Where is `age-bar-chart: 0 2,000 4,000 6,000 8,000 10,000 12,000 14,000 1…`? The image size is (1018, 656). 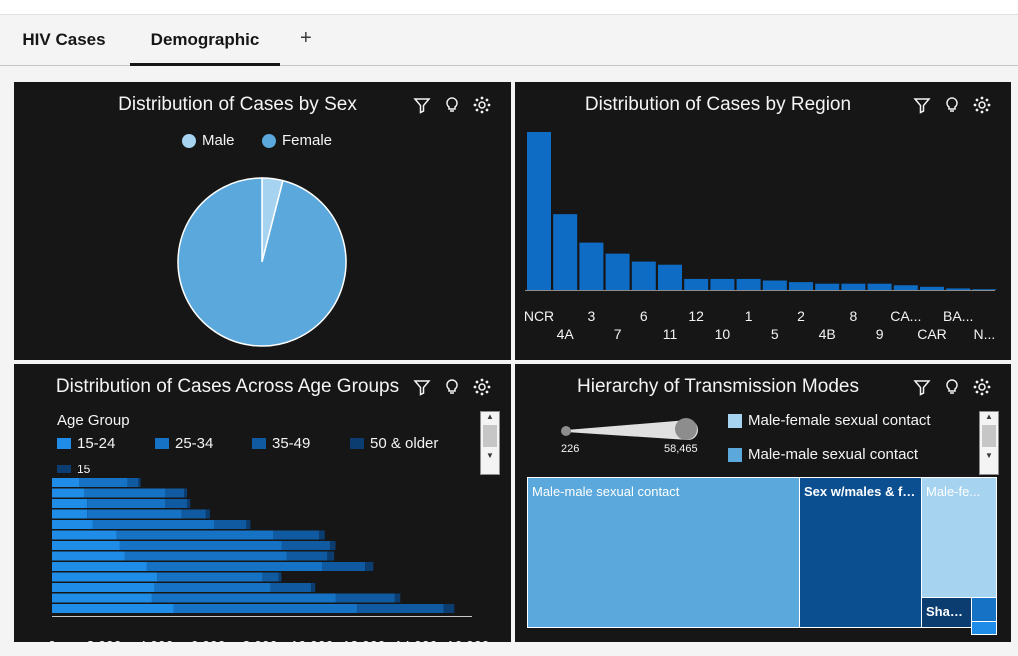 age-bar-chart: 0 2,000 4,000 6,000 8,000 10,000 12,000 14,000 1… is located at coordinates (262, 557).